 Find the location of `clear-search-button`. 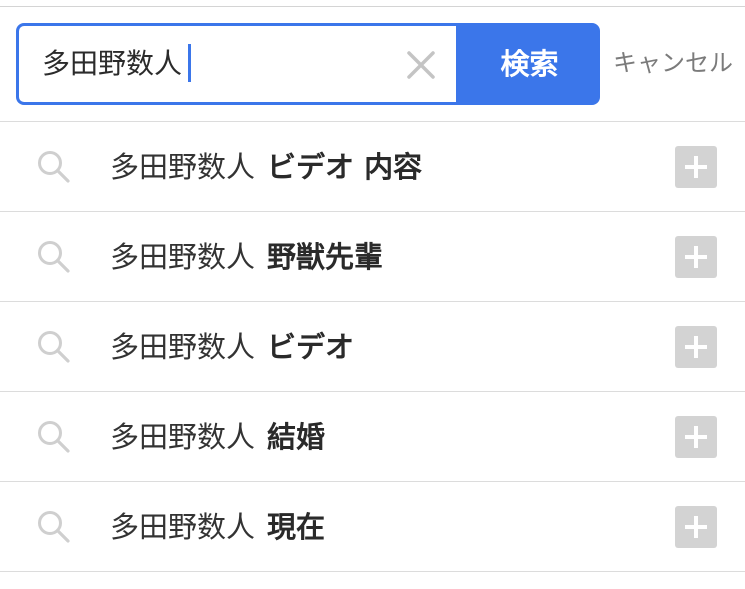

clear-search-button is located at coordinates (421, 65).